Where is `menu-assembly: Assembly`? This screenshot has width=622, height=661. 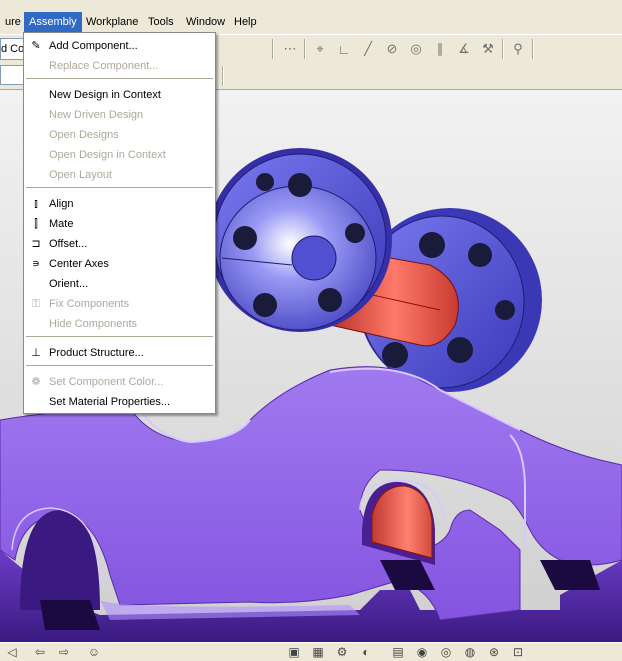
menu-assembly: Assembly is located at coordinates (53, 22).